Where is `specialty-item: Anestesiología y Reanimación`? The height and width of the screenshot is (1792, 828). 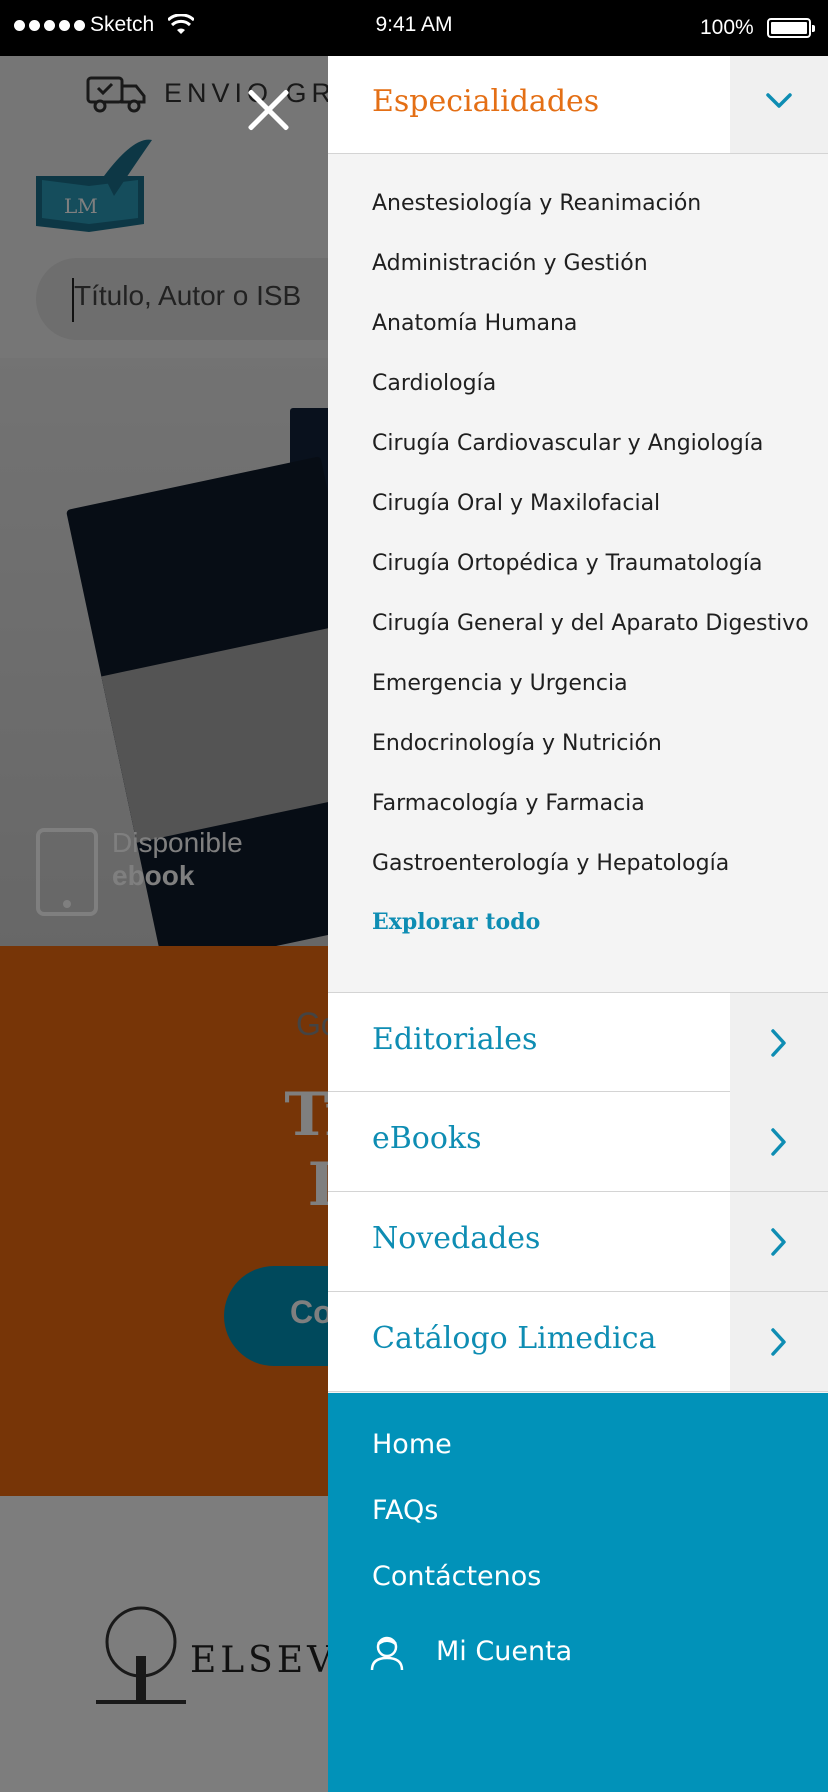
specialty-item: Anestesiología y Reanimación is located at coordinates (578, 204).